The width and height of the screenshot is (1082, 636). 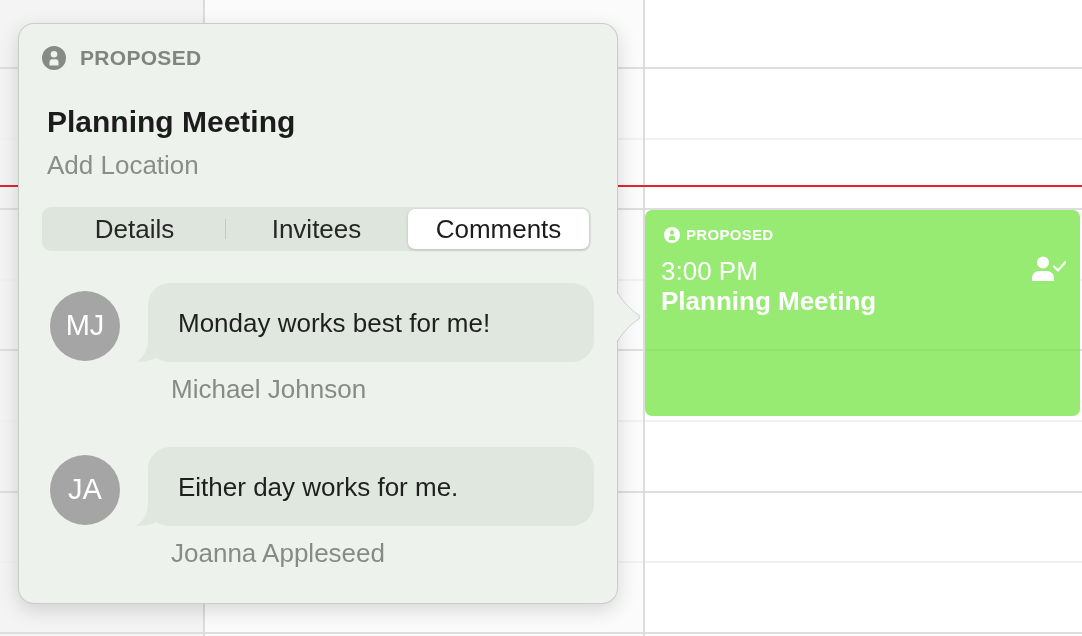 I want to click on avatar: JA, so click(x=85, y=490).